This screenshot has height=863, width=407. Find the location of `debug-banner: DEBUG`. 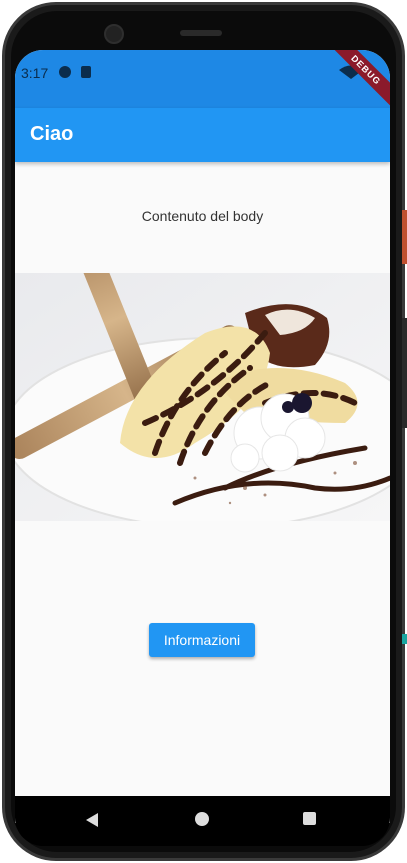

debug-banner: DEBUG is located at coordinates (357, 81).